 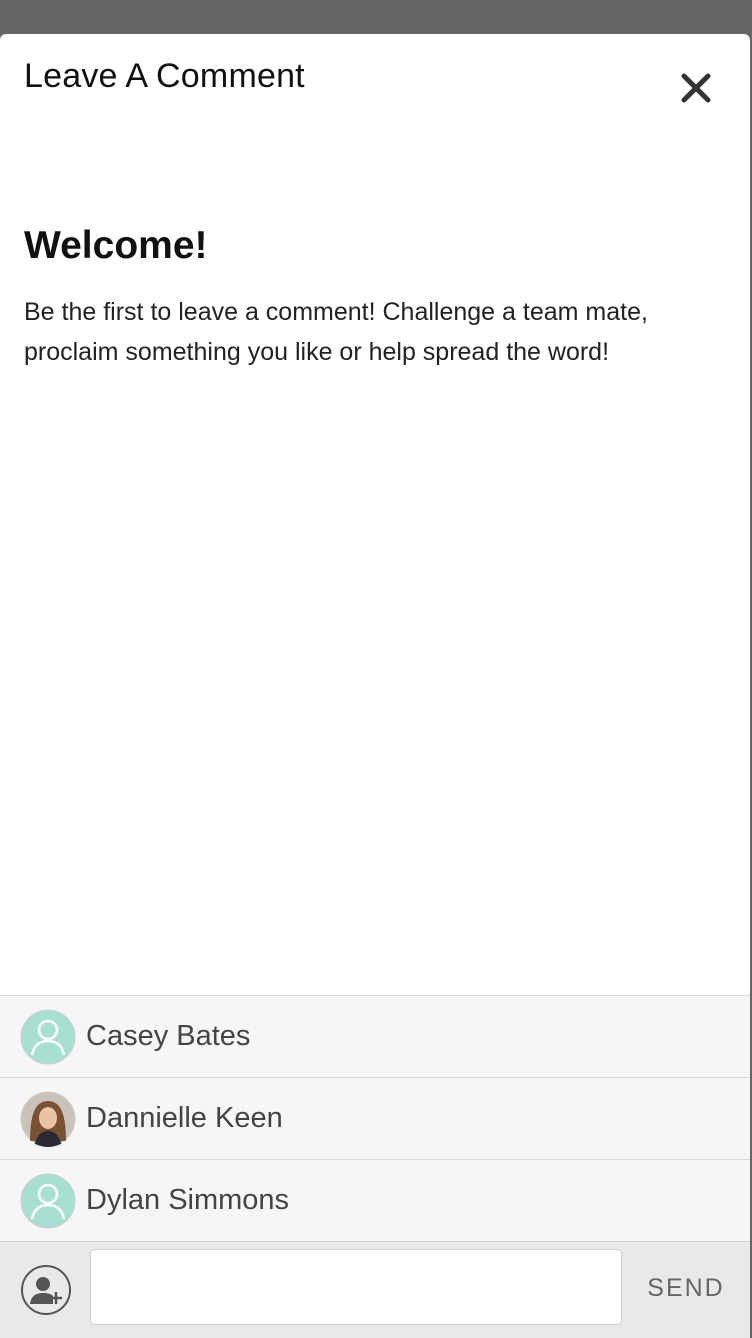 What do you see at coordinates (168, 1036) in the screenshot?
I see `mention-name: Casey Bates` at bounding box center [168, 1036].